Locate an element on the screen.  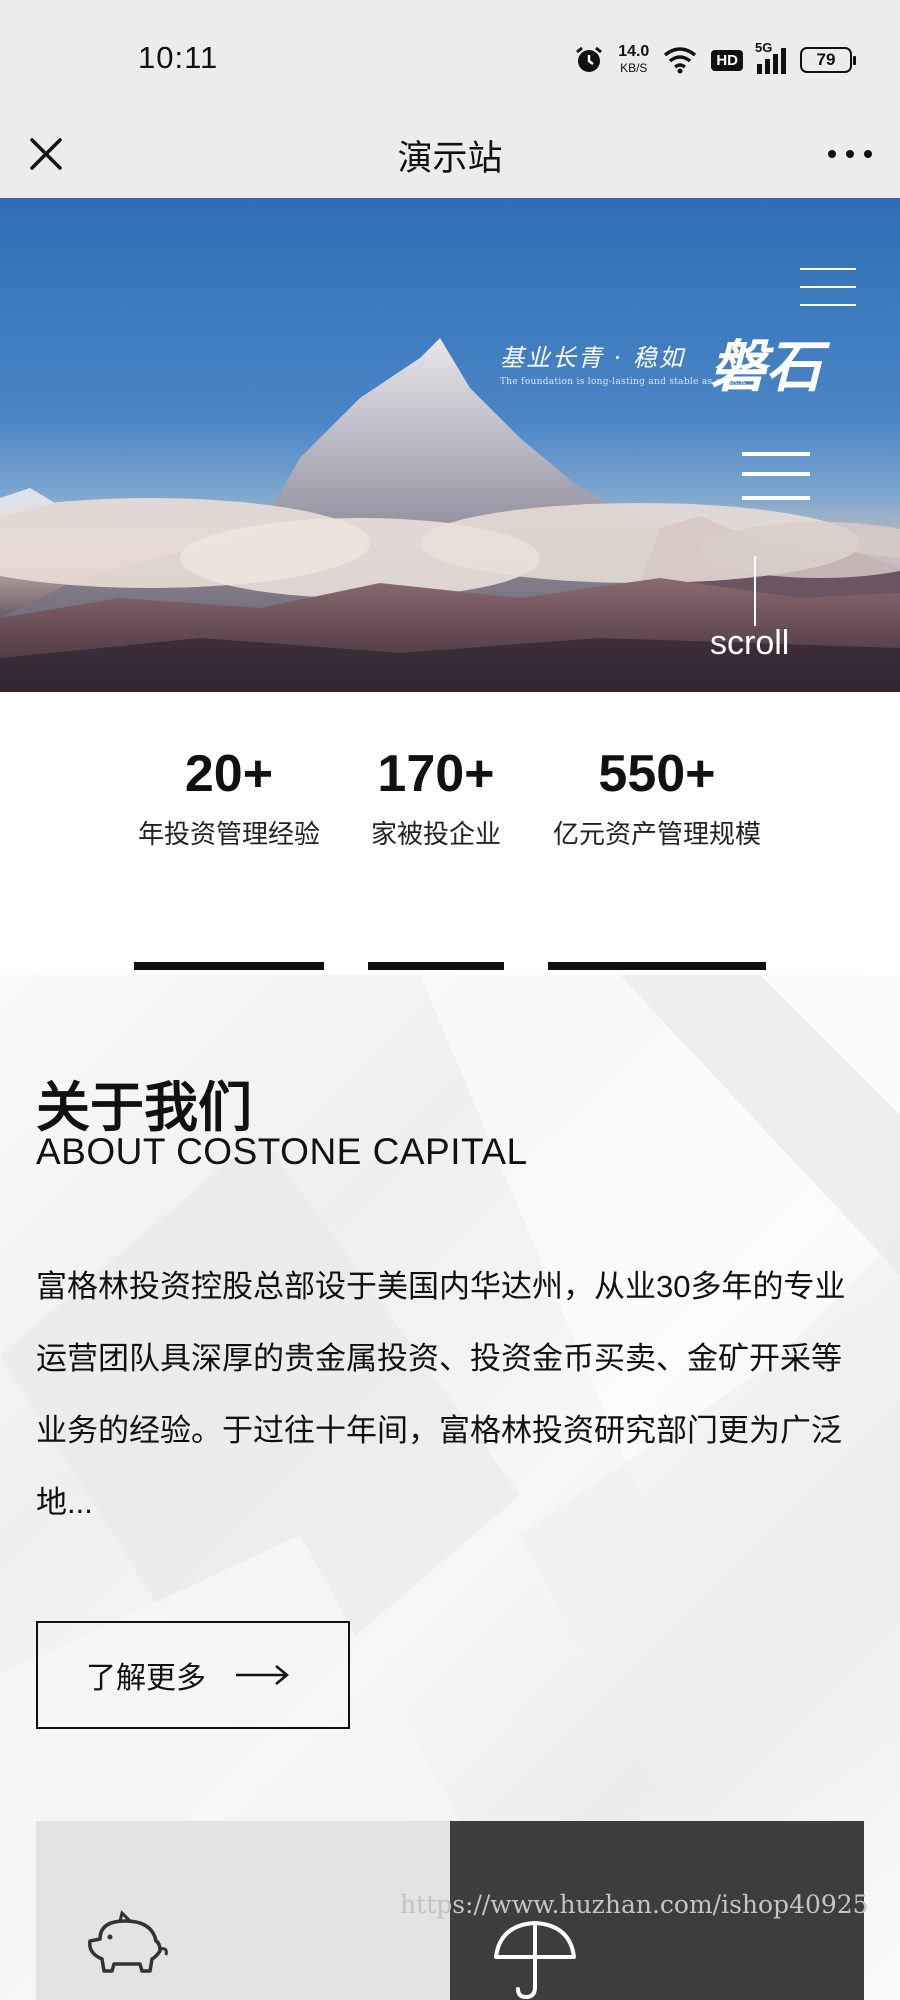
stat-value: 170+ is located at coordinates (436, 774).